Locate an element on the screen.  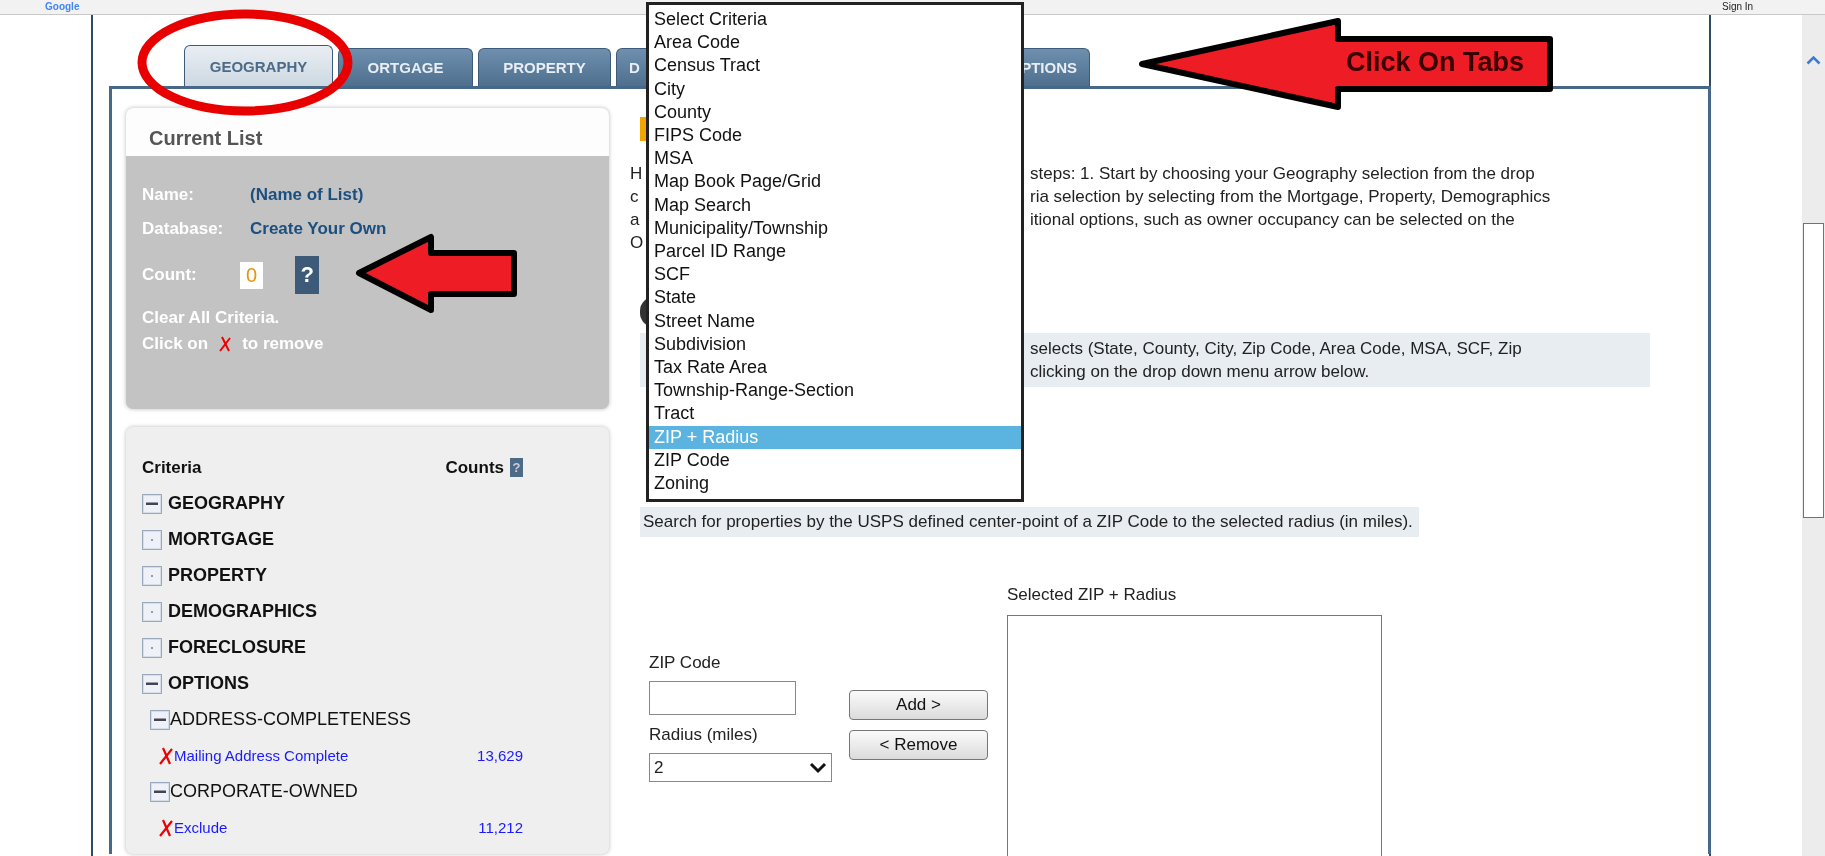
field-label: ZIP Code is located at coordinates (685, 663).